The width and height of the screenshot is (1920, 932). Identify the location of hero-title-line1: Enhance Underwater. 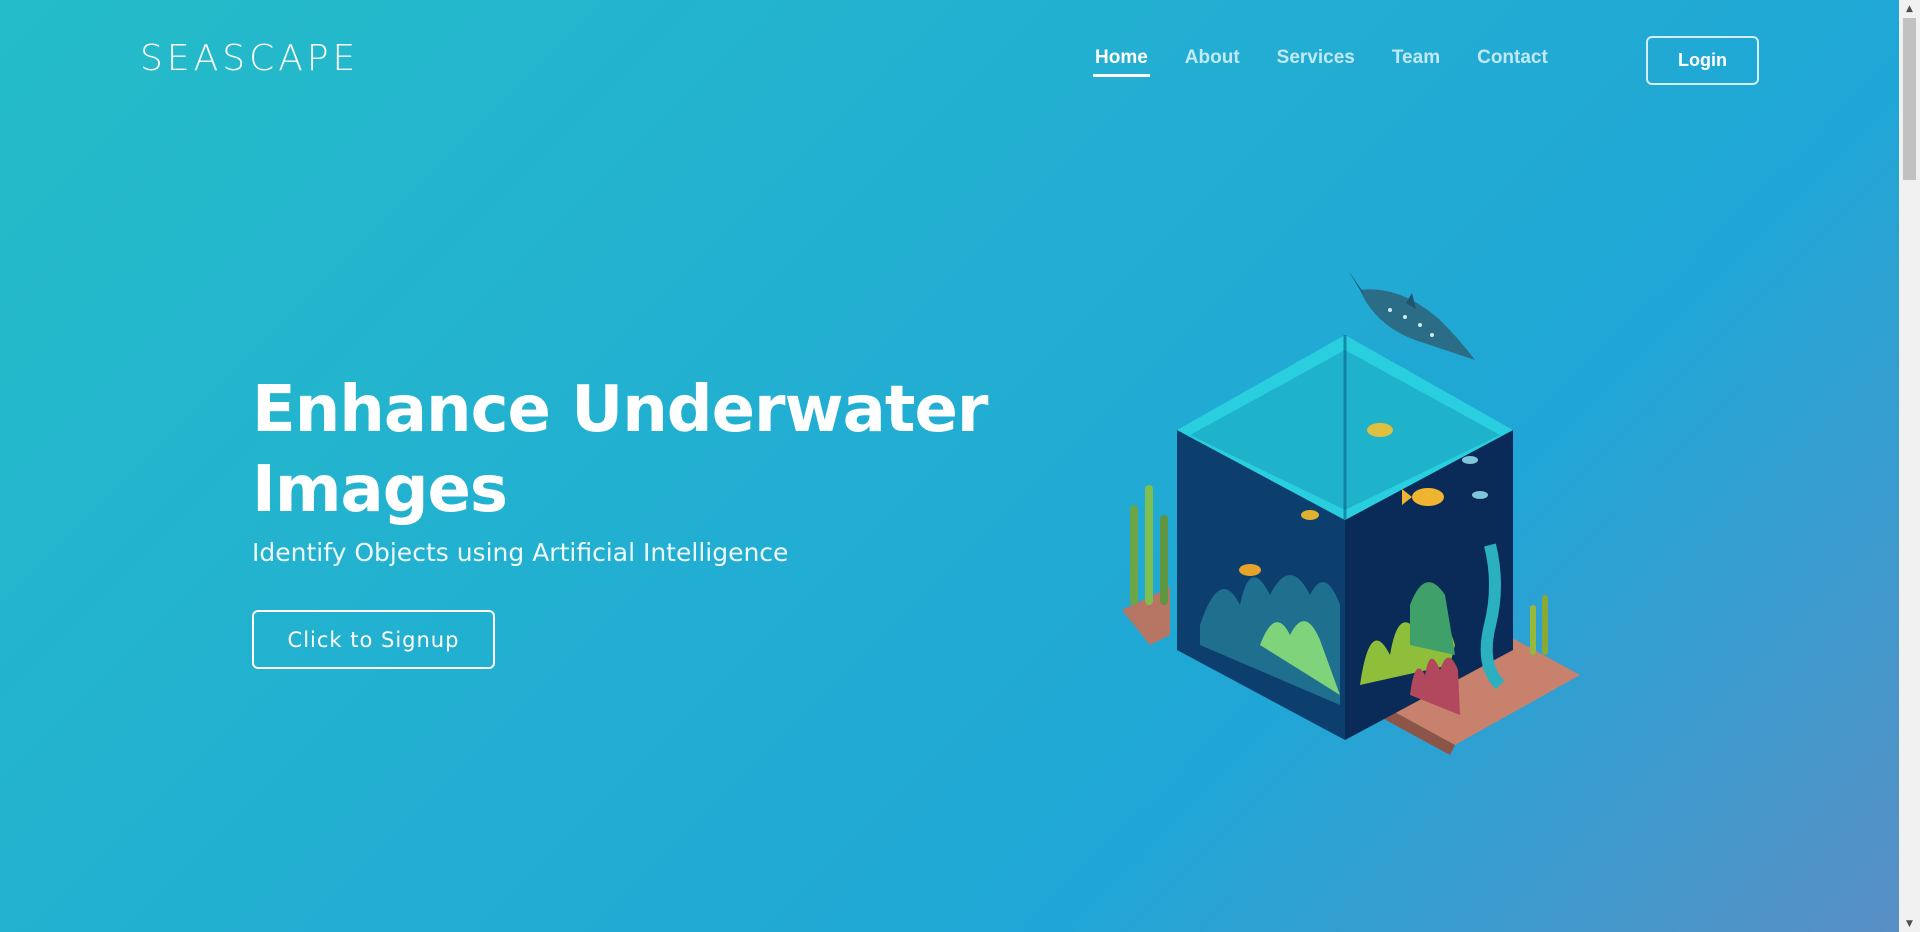
(620, 410).